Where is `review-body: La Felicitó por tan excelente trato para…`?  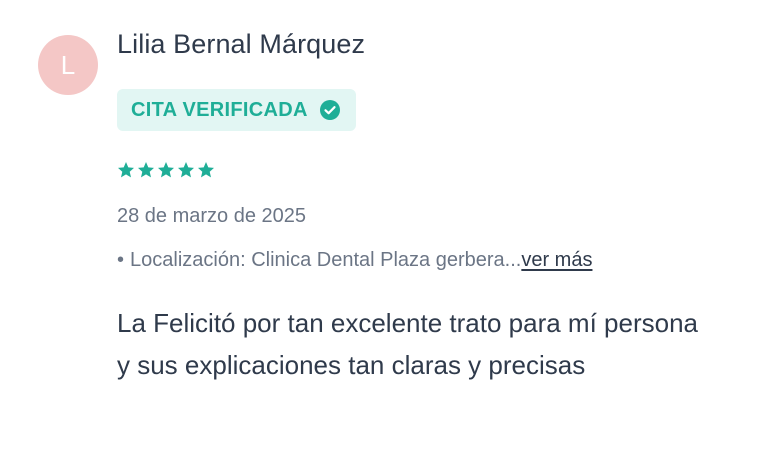 review-body: La Felicitó por tan excelente trato para… is located at coordinates (407, 344).